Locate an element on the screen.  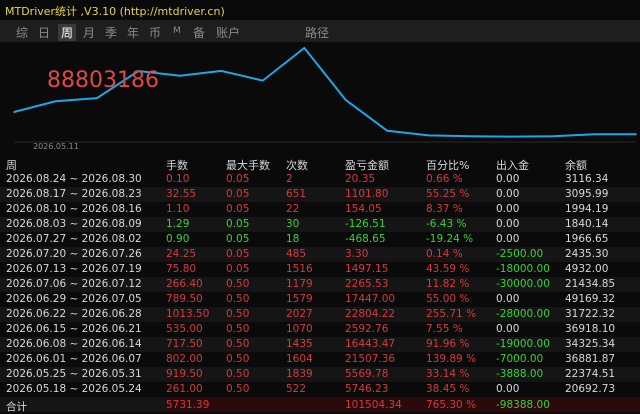
cell-count: 1579 is located at coordinates (299, 299).